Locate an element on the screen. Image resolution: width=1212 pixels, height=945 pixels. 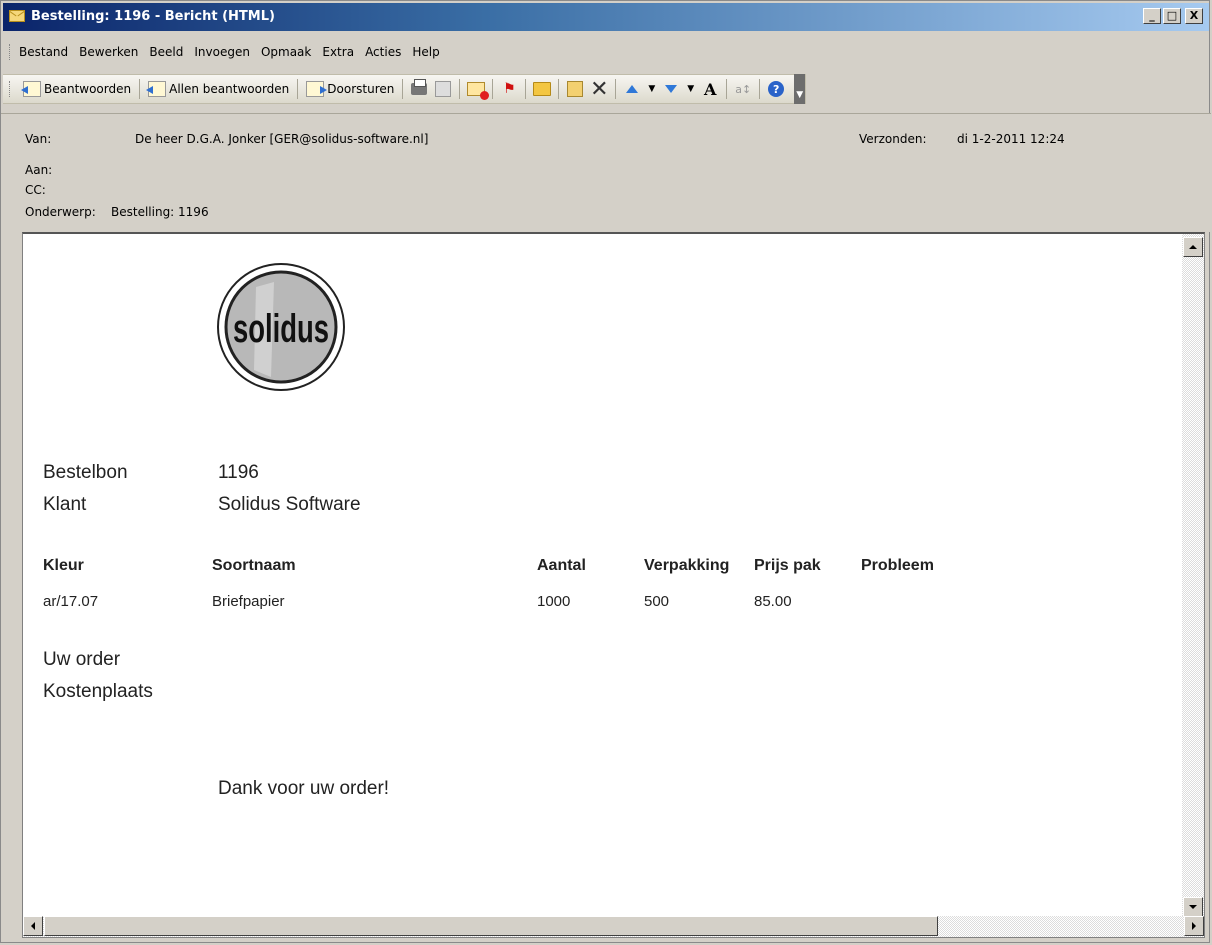
scroll-down-button is located at coordinates (1193, 907).